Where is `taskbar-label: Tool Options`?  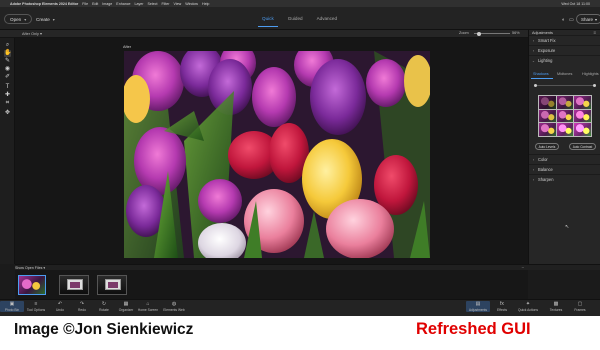 taskbar-label: Tool Options is located at coordinates (36, 310).